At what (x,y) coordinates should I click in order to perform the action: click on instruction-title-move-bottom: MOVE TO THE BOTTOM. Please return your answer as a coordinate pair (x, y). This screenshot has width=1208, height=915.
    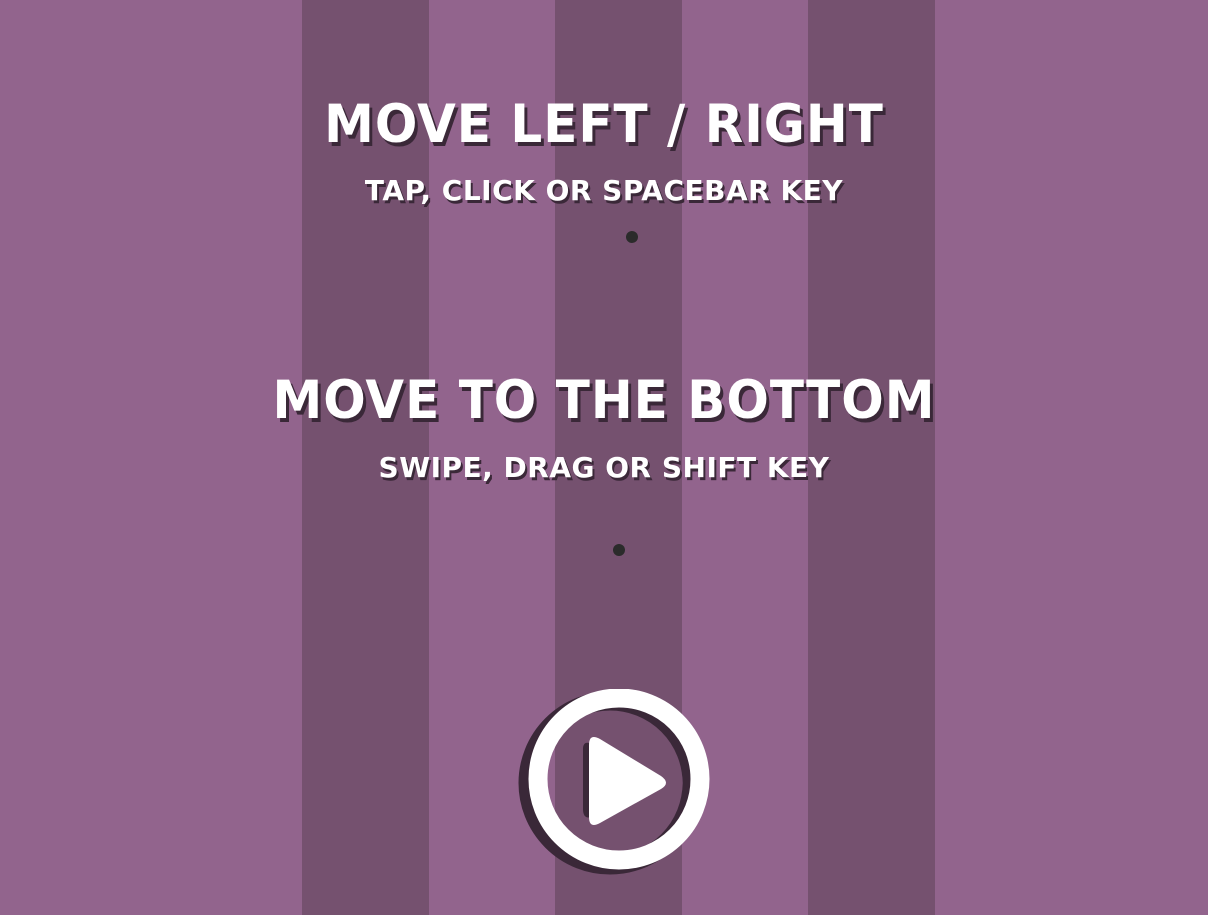
    Looking at the image, I should click on (604, 400).